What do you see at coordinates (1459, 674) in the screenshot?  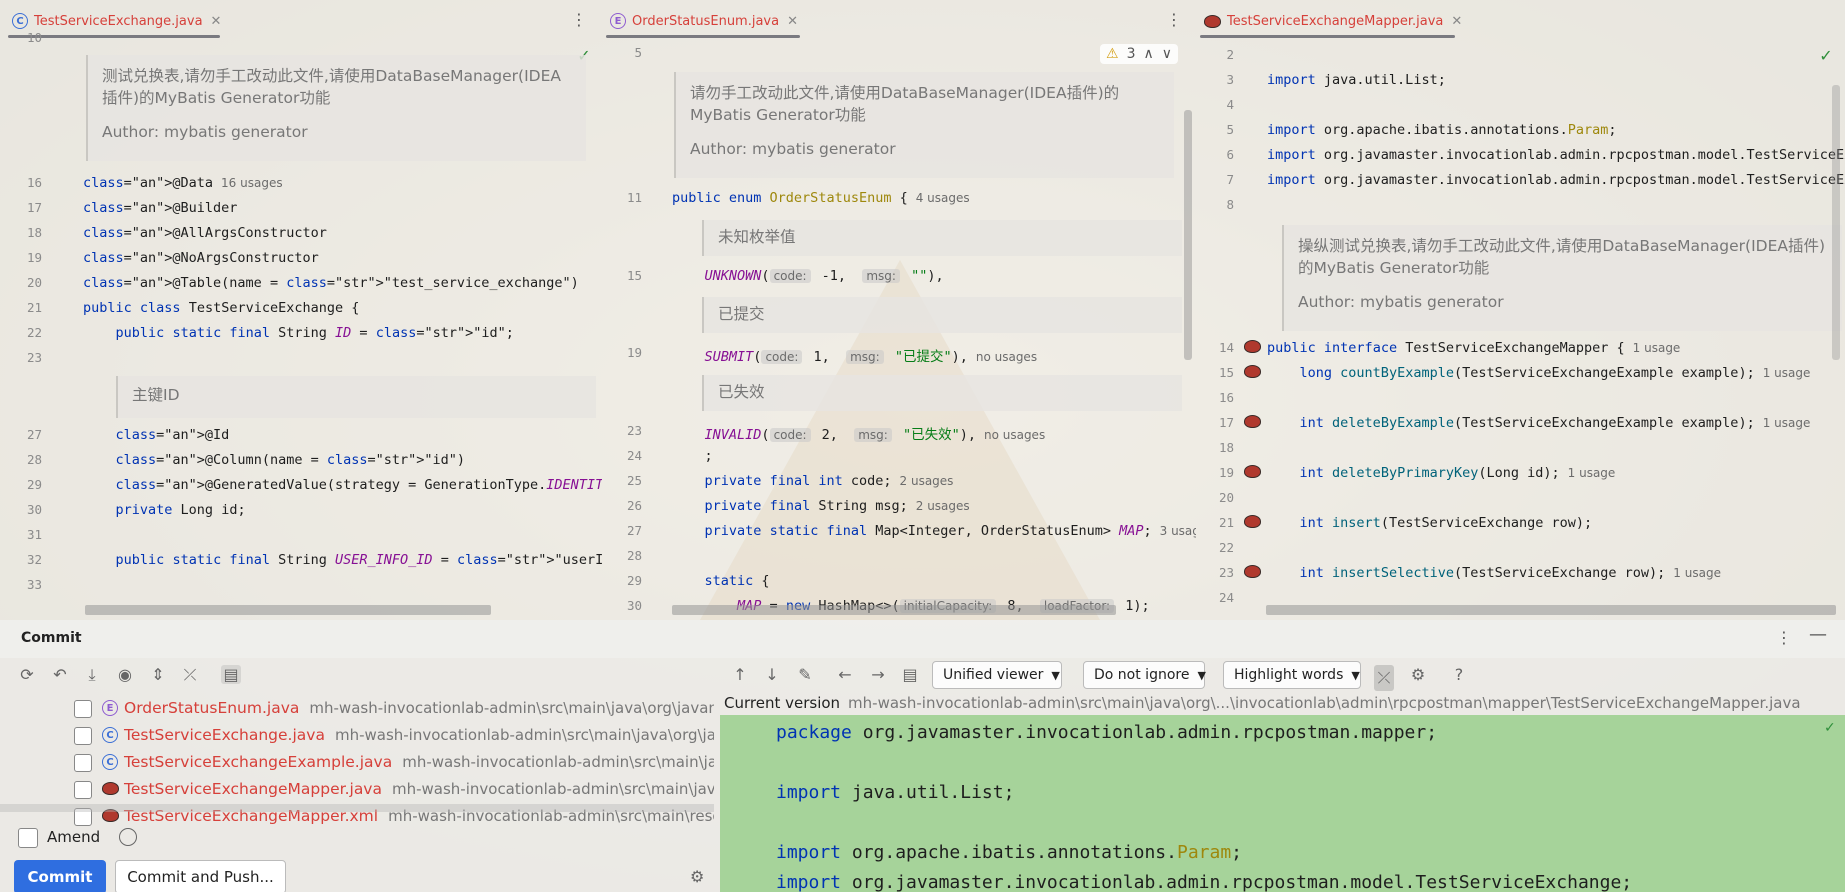 I see `help-icon: ?` at bounding box center [1459, 674].